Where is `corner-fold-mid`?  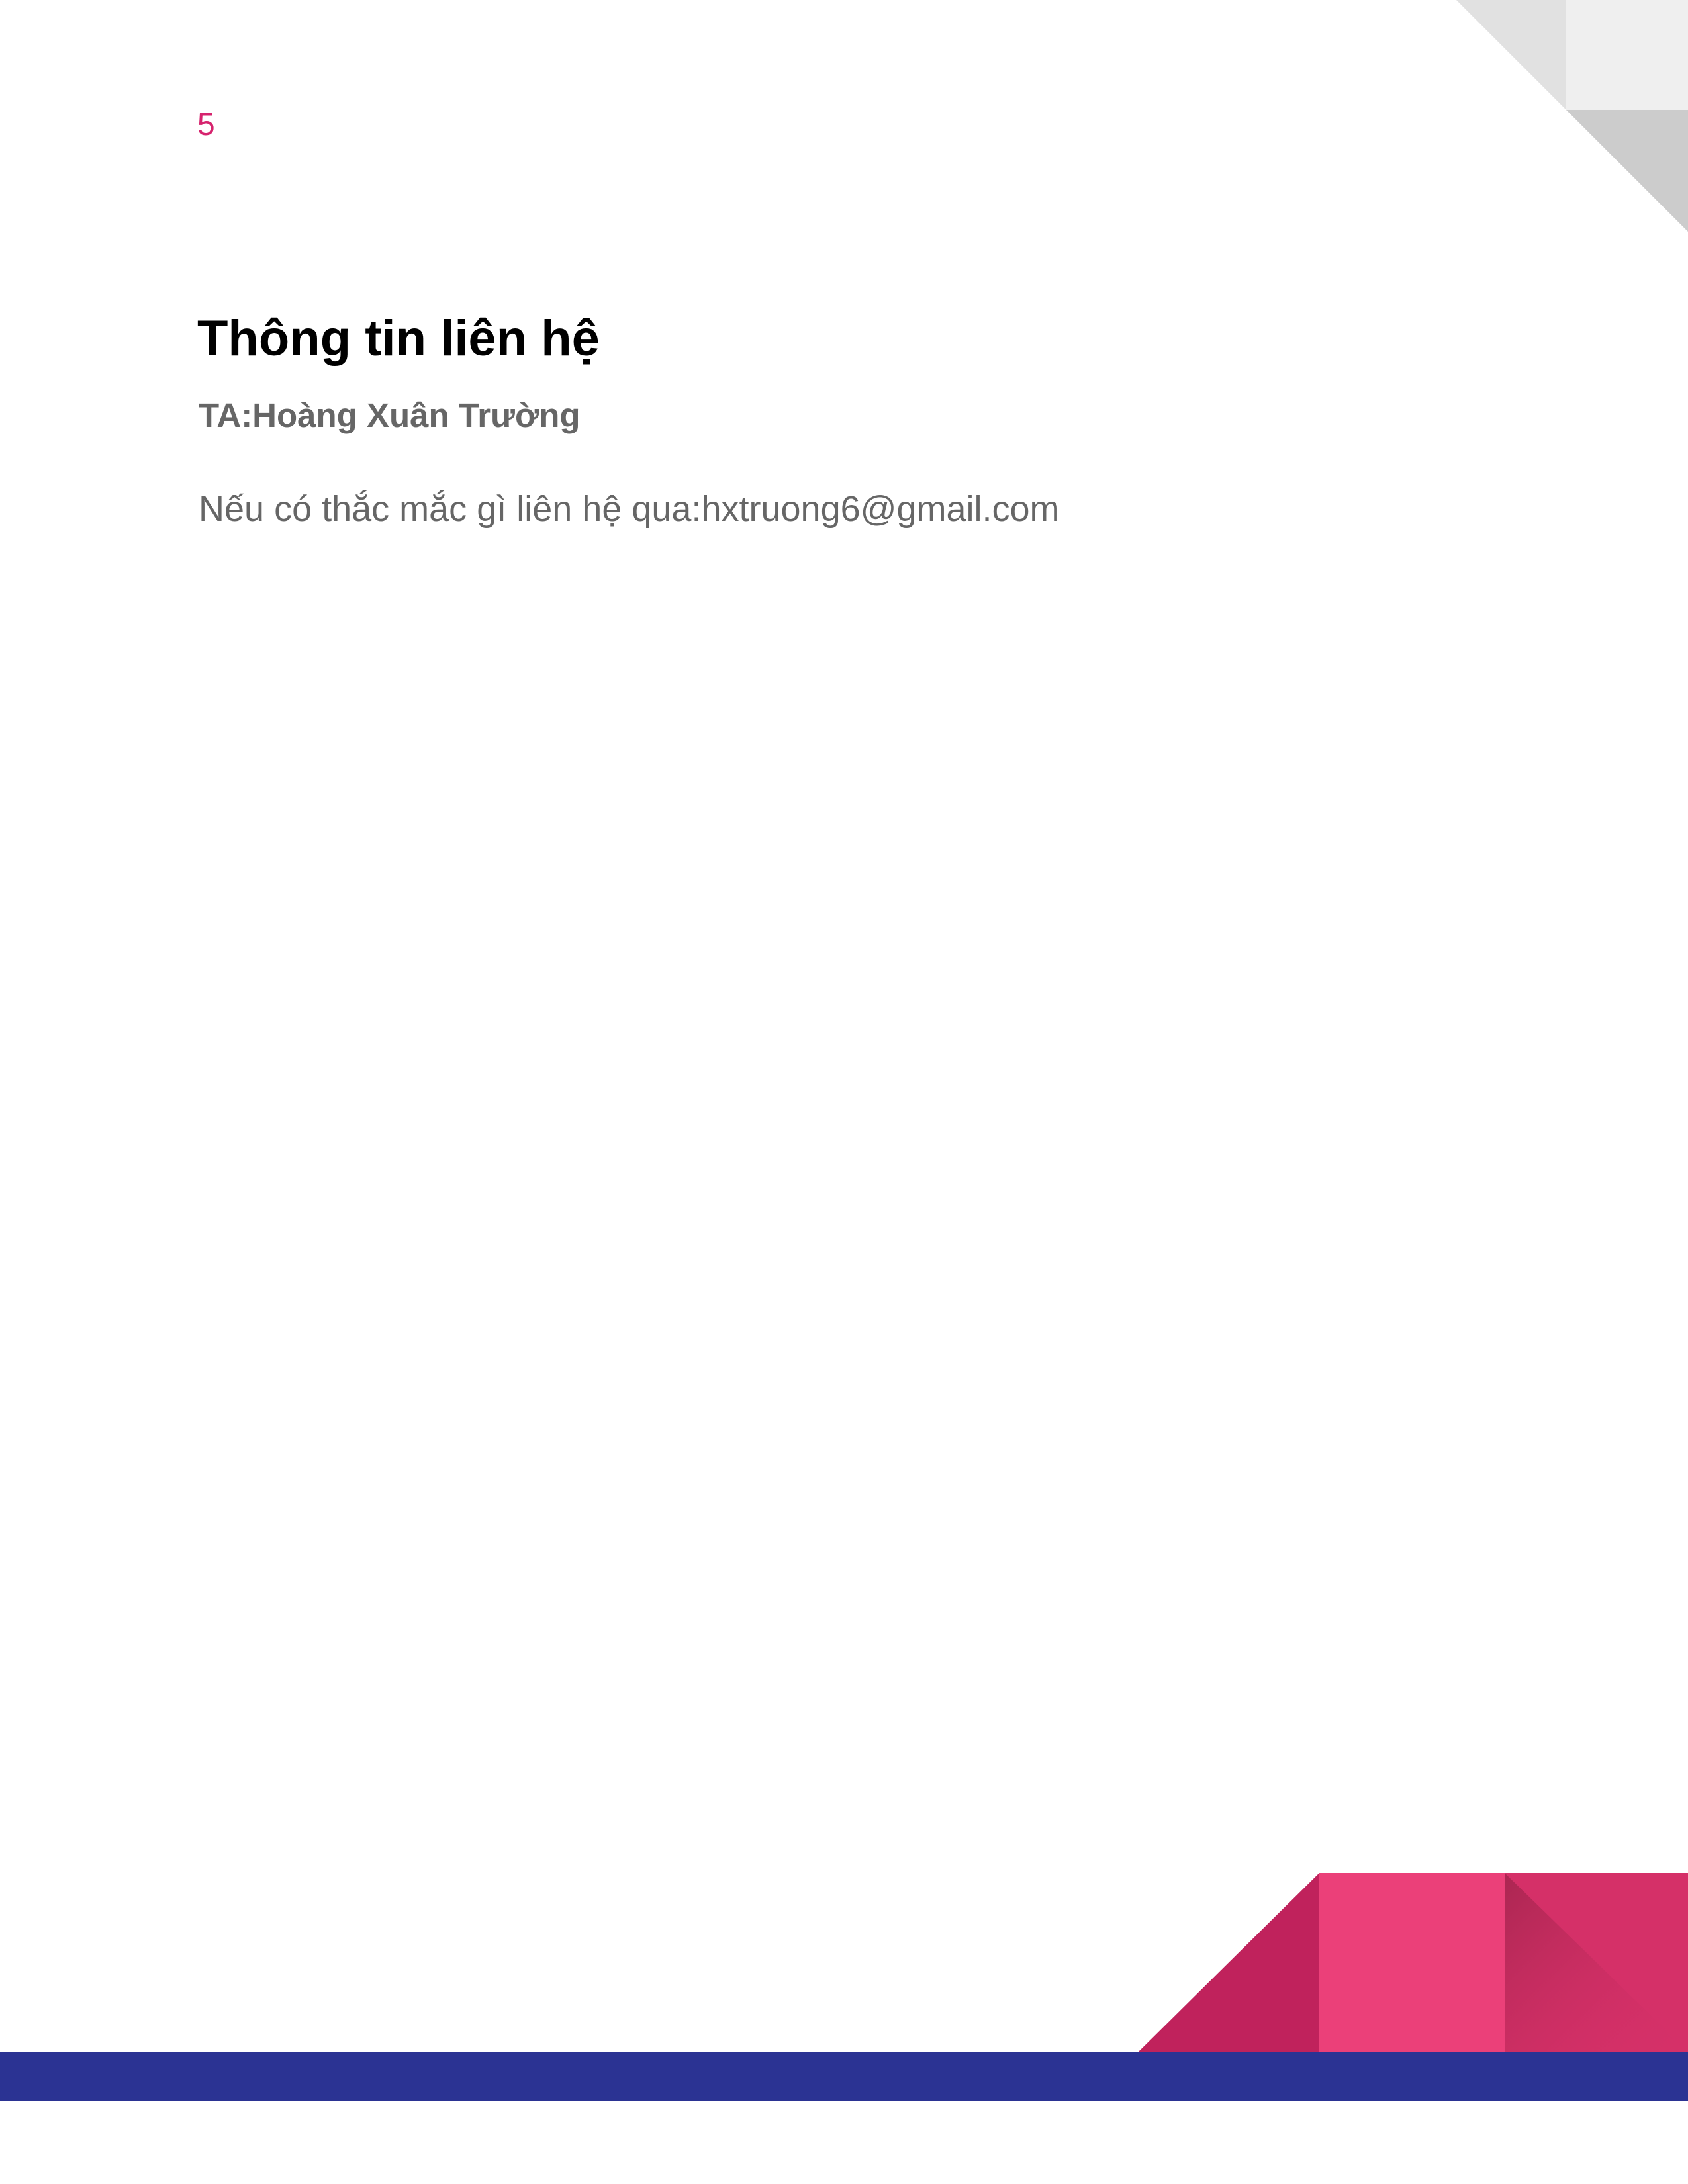 corner-fold-mid is located at coordinates (1572, 116).